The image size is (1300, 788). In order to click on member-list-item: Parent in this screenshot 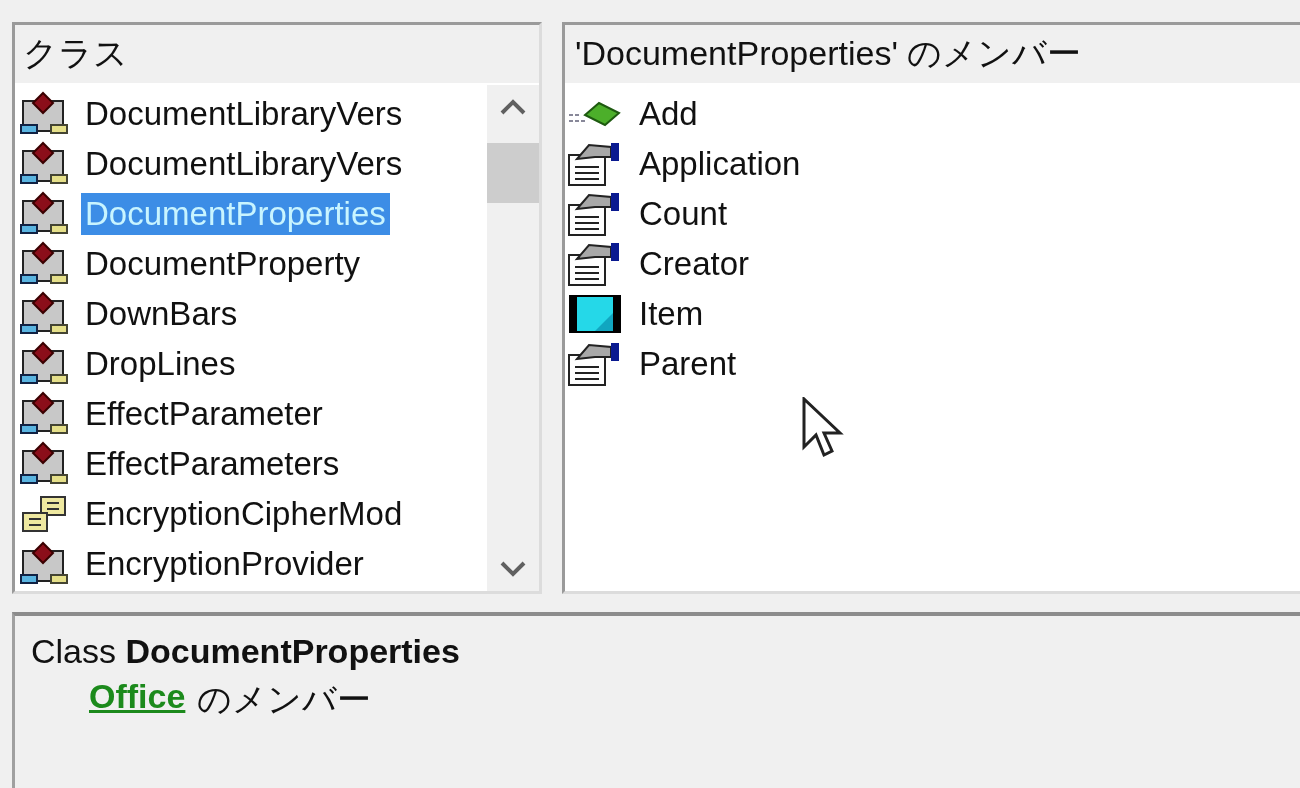, I will do `click(688, 364)`.